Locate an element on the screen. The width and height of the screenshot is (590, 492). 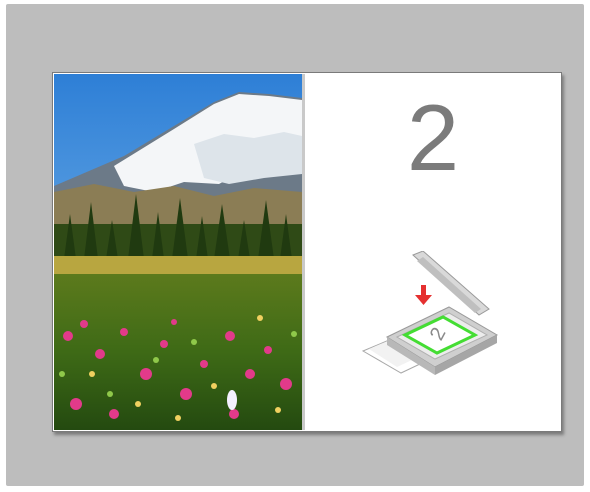
step-number: 2 is located at coordinates (433, 137).